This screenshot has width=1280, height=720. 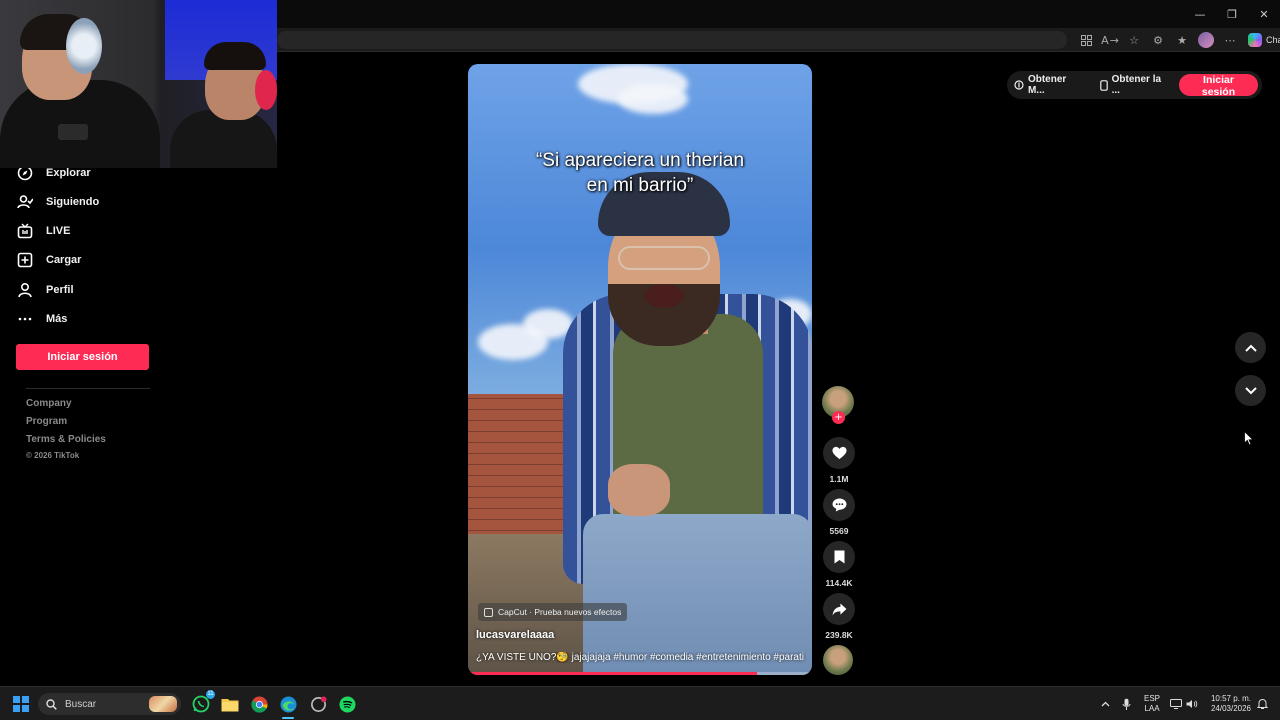 I want to click on close-icon: ✕, so click(x=1264, y=14).